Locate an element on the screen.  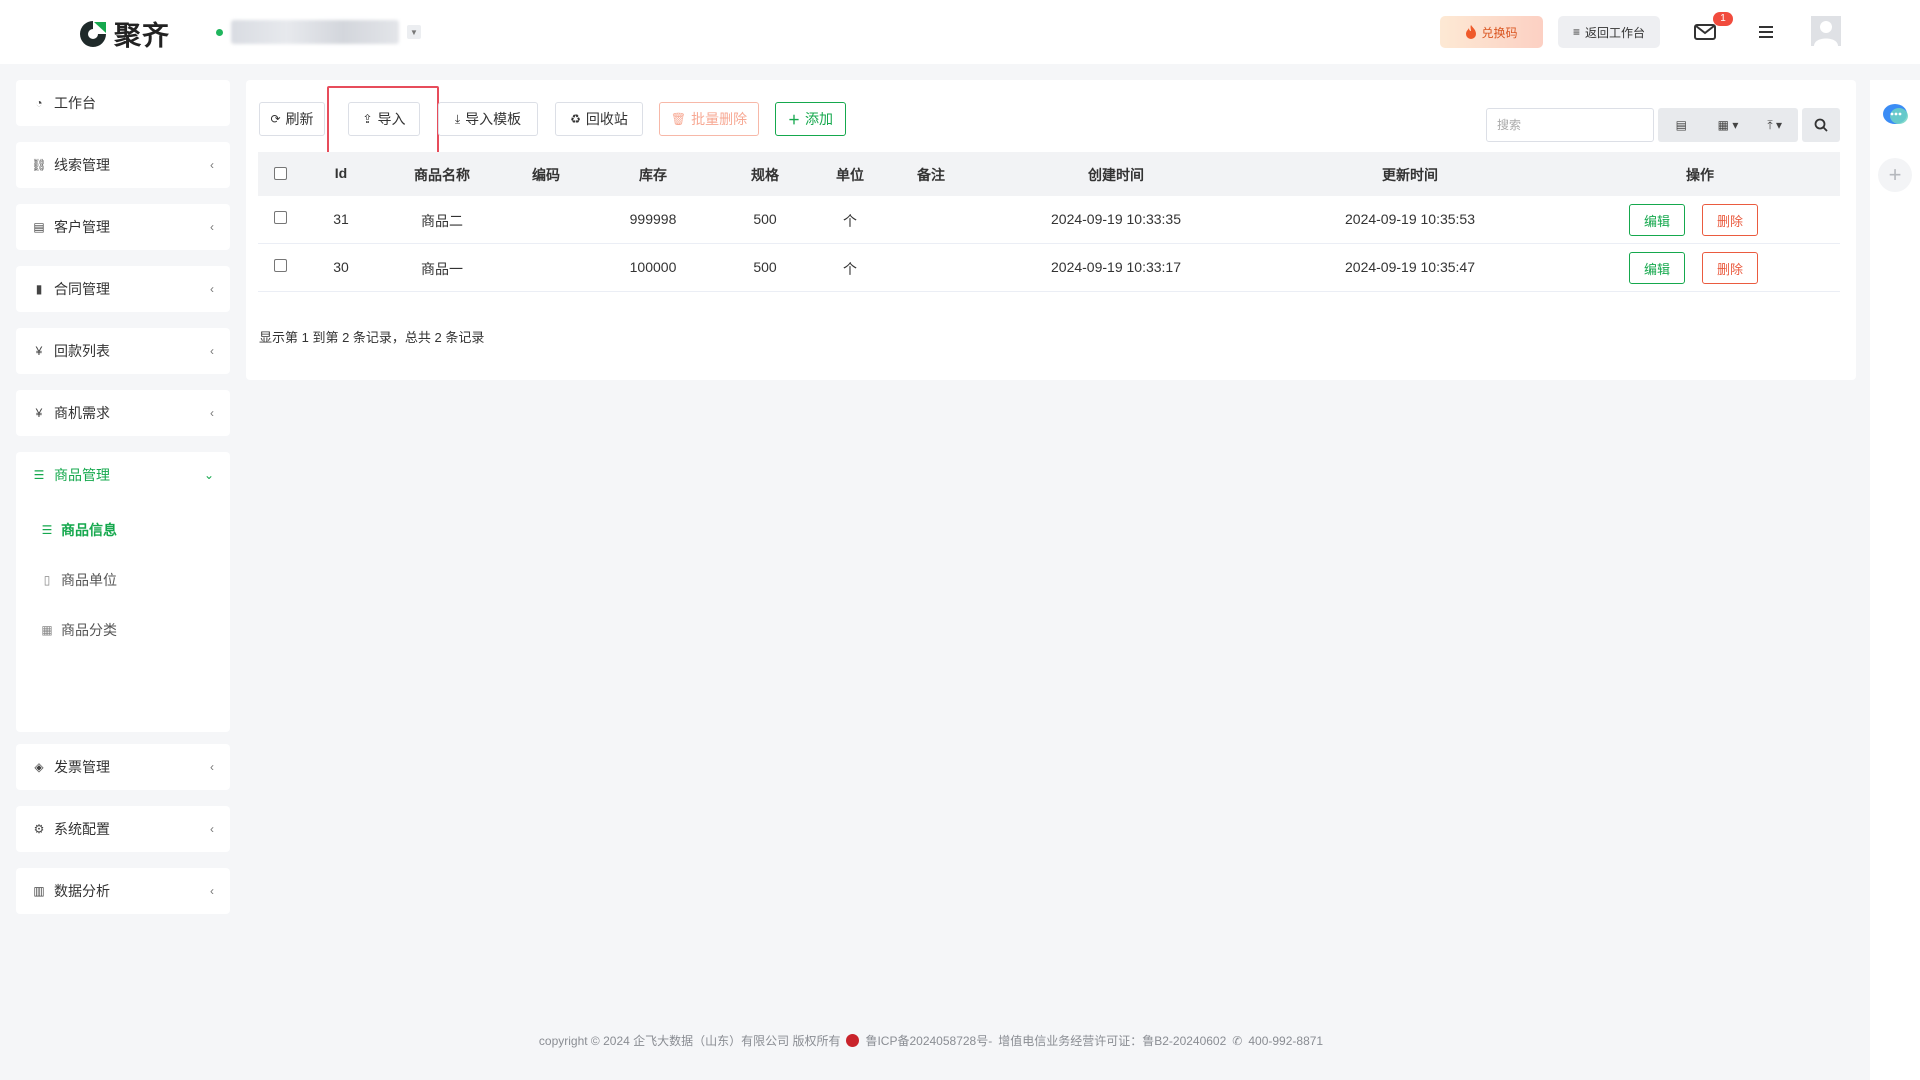
search-button is located at coordinates (1821, 125).